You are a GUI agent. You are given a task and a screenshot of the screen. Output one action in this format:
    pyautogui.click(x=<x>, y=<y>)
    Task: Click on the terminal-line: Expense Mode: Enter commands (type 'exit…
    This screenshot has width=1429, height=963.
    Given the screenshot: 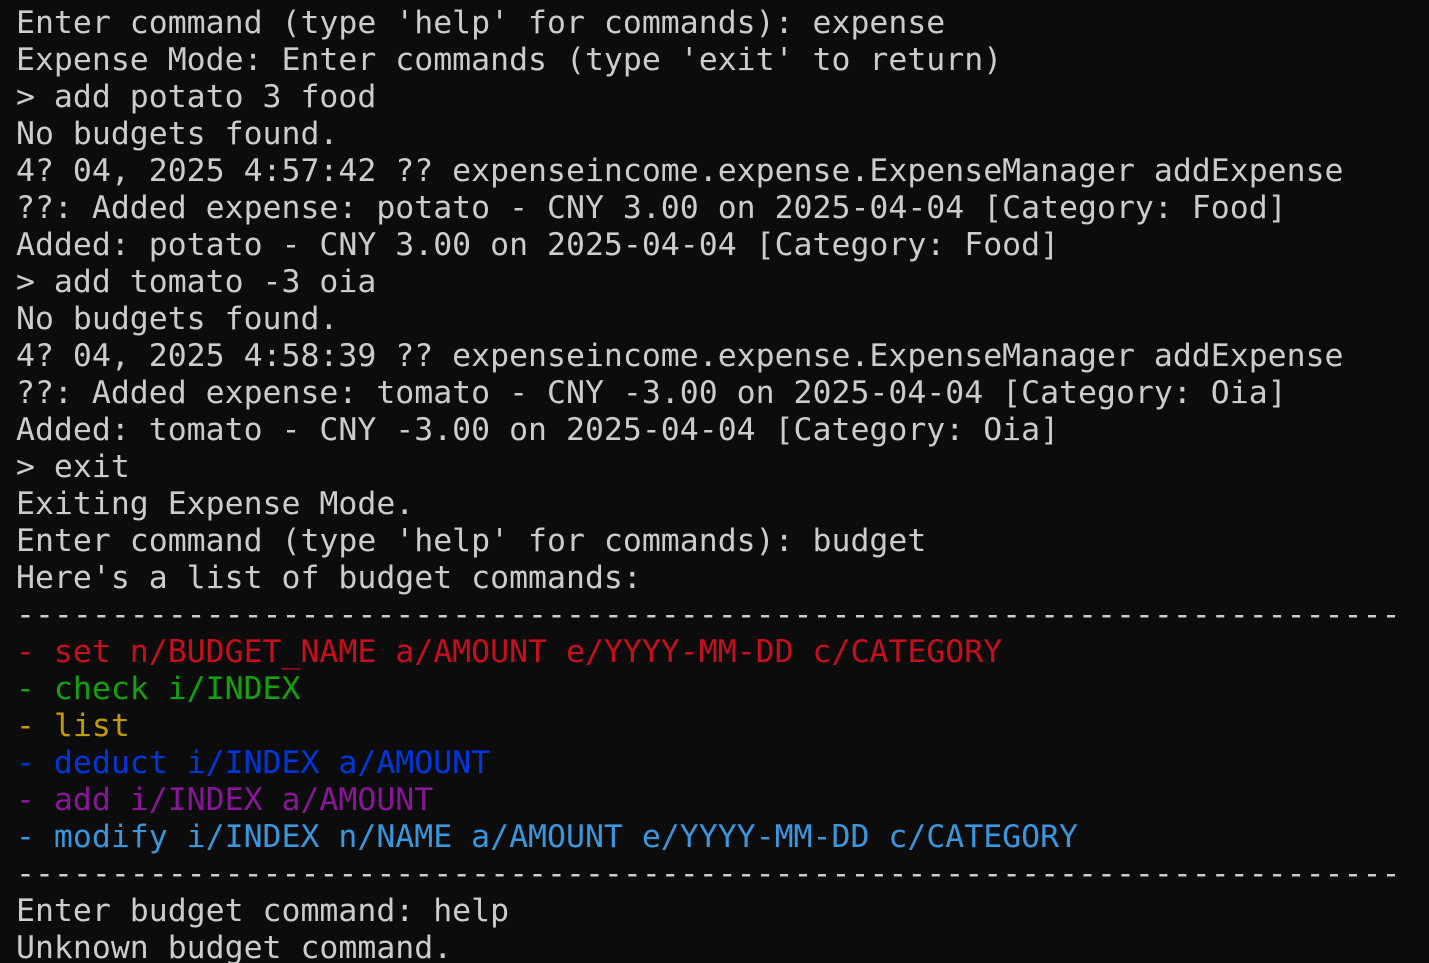 What is the action you would take?
    pyautogui.click(x=509, y=60)
    